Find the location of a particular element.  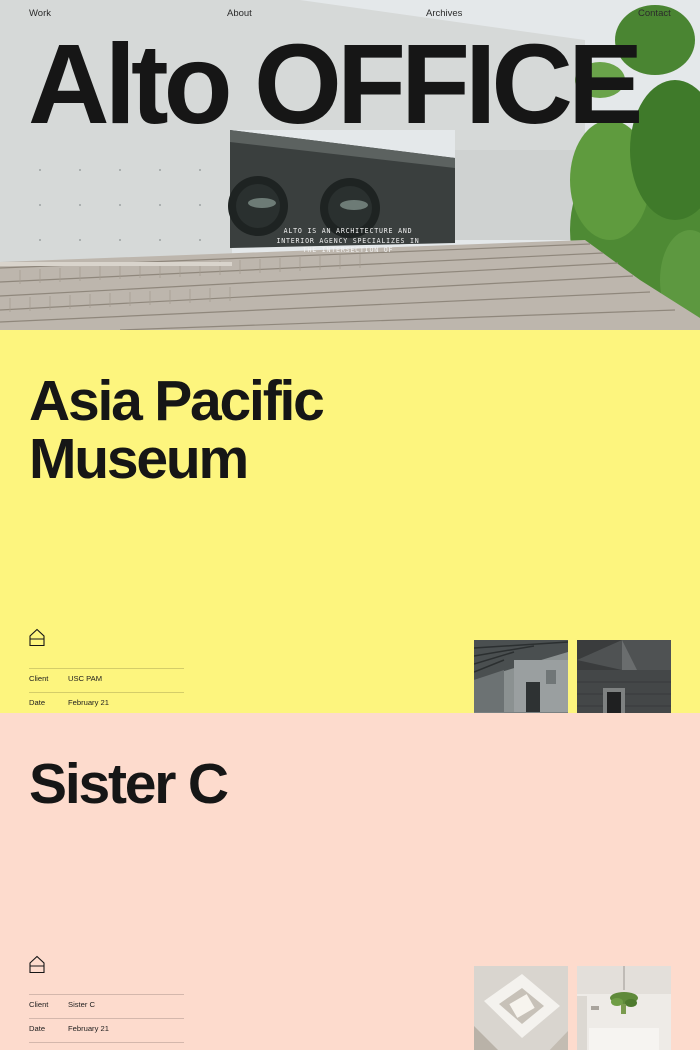

project-thumbnail-concrete-corridor is located at coordinates (521, 676).